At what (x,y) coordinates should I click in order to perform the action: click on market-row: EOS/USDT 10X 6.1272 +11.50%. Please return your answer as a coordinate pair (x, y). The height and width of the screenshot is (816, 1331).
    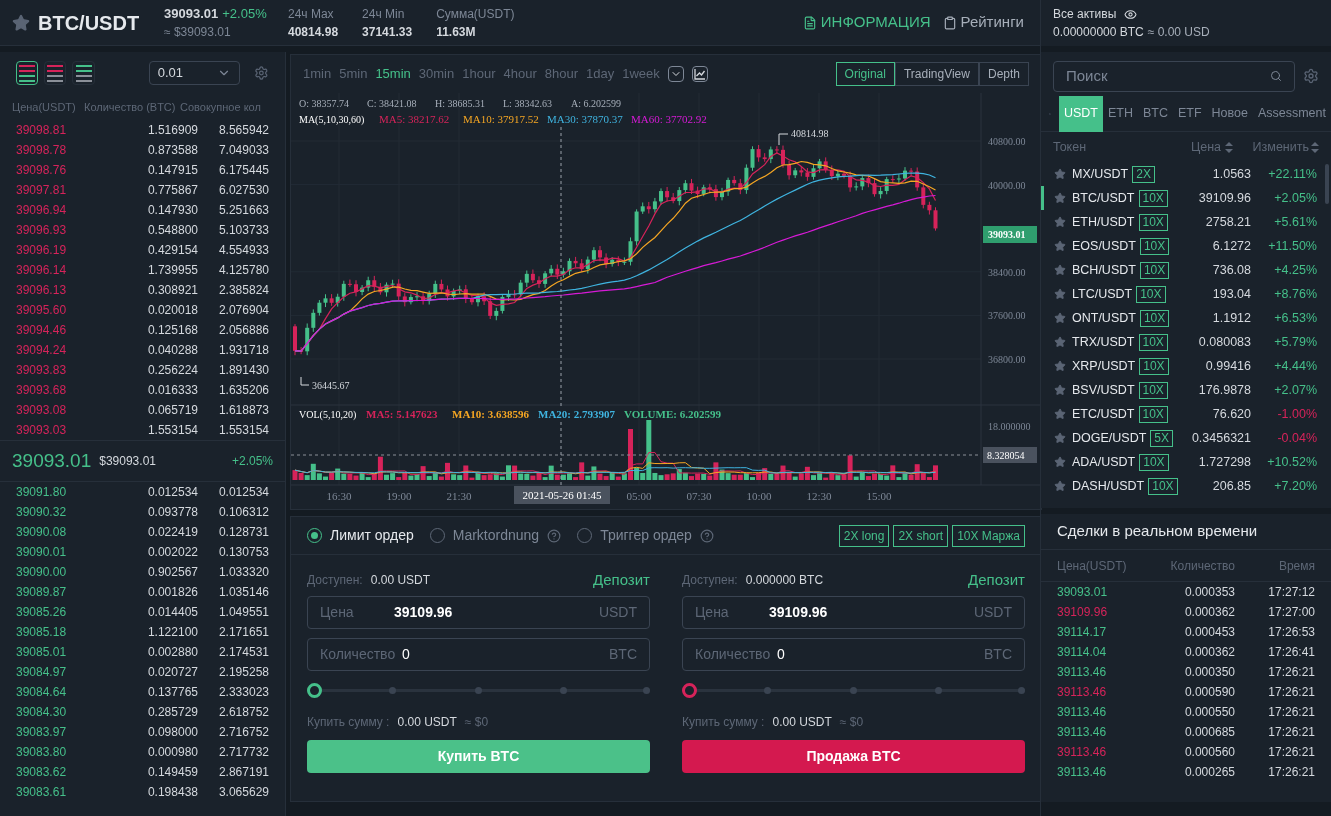
    Looking at the image, I should click on (1186, 246).